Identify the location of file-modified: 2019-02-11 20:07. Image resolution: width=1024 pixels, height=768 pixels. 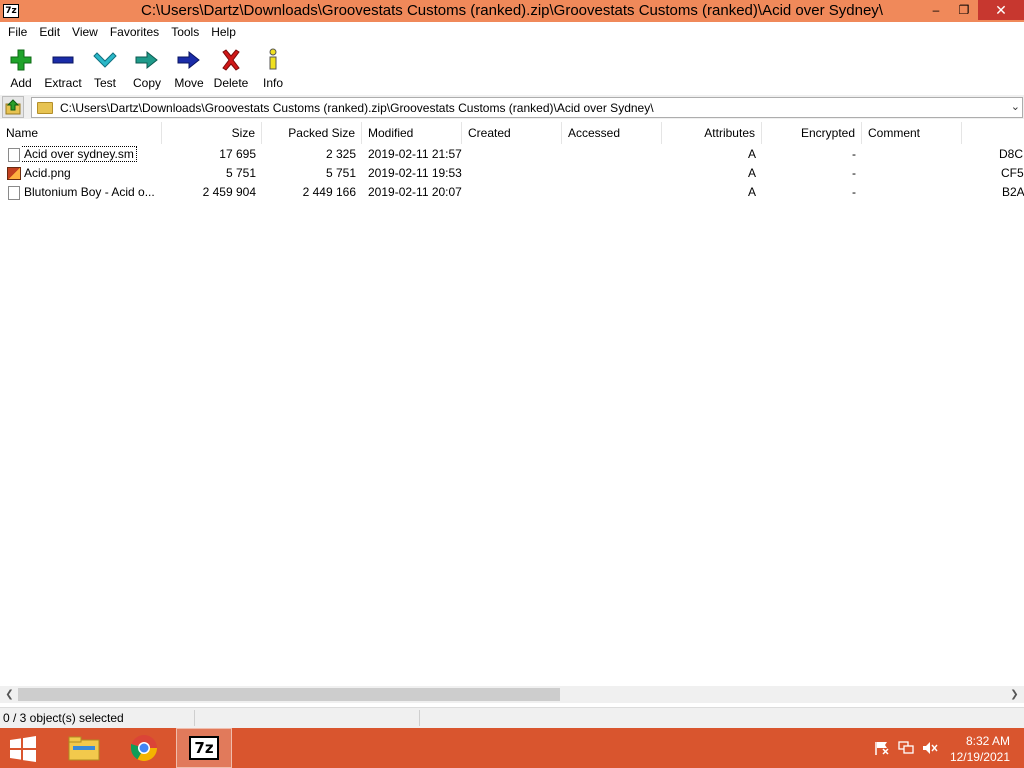
(415, 192).